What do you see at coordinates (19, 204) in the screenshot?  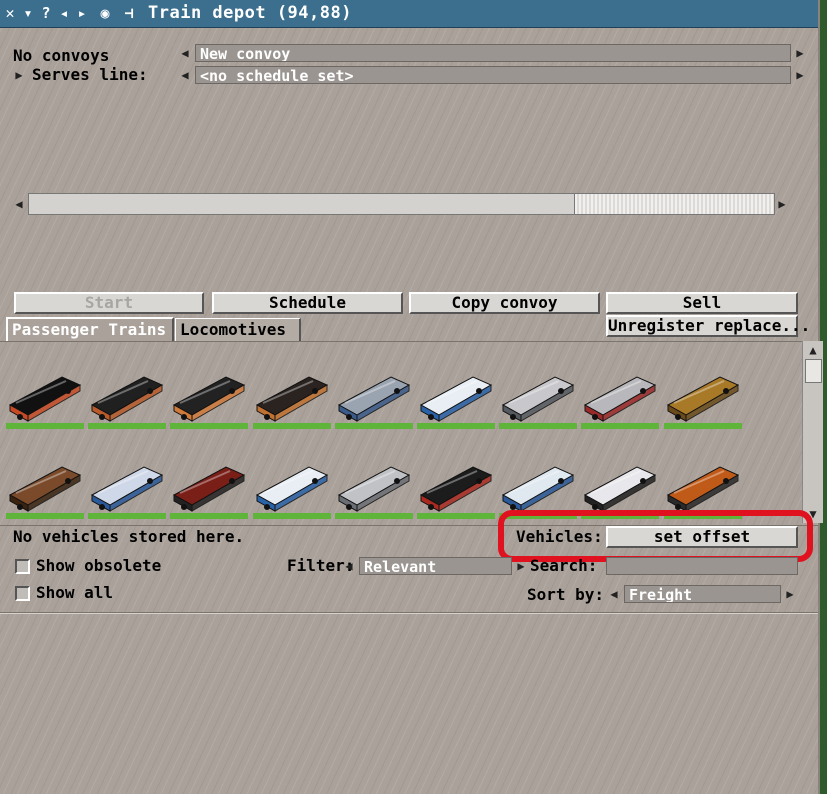 I see `convoy-scroll-left-icon: ◀` at bounding box center [19, 204].